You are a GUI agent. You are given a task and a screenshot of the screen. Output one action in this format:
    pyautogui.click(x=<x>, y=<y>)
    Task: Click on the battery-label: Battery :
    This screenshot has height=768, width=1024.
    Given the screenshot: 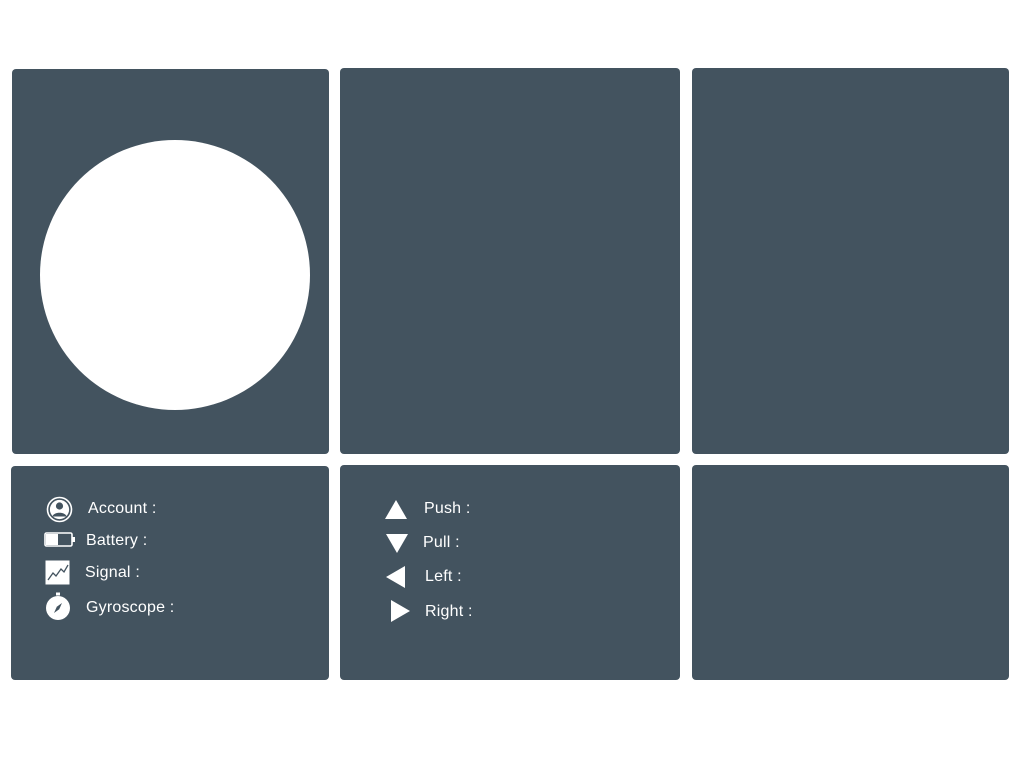 What is the action you would take?
    pyautogui.click(x=117, y=540)
    